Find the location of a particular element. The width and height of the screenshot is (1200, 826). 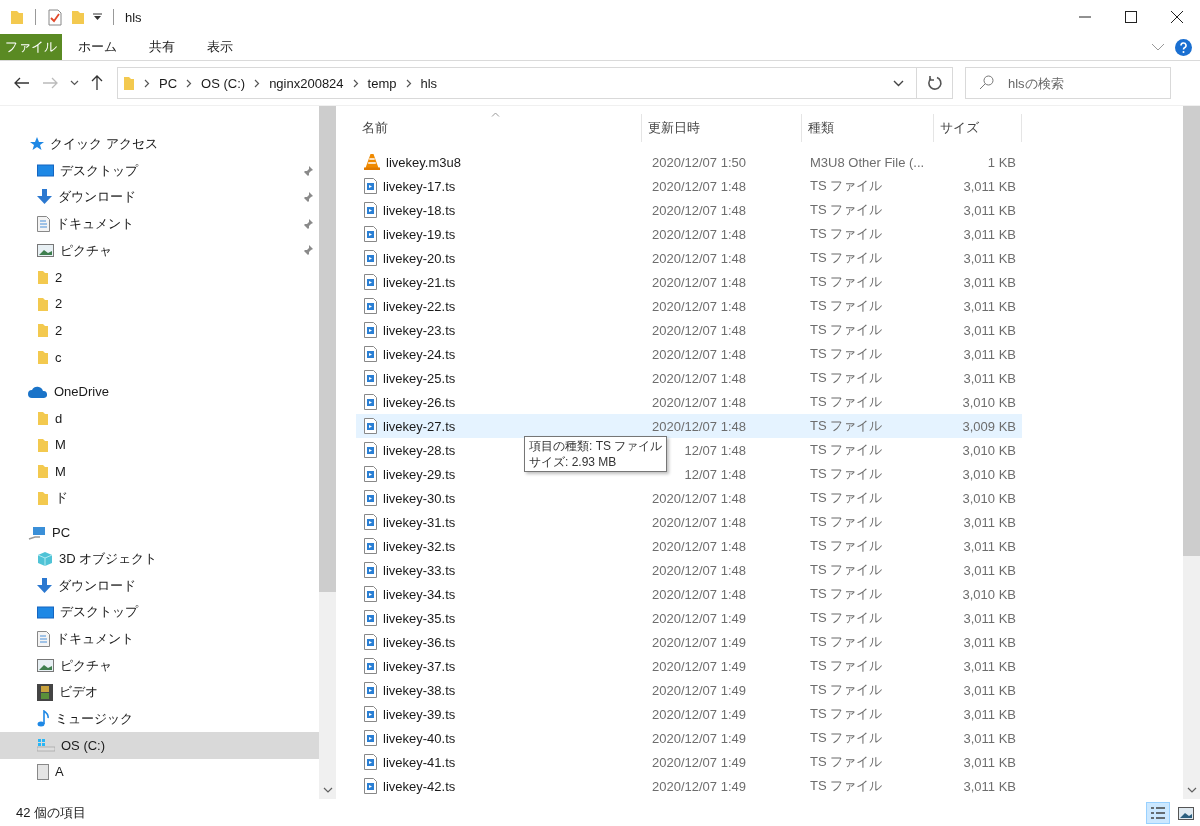

recent-locations-icon is located at coordinates (74, 83).